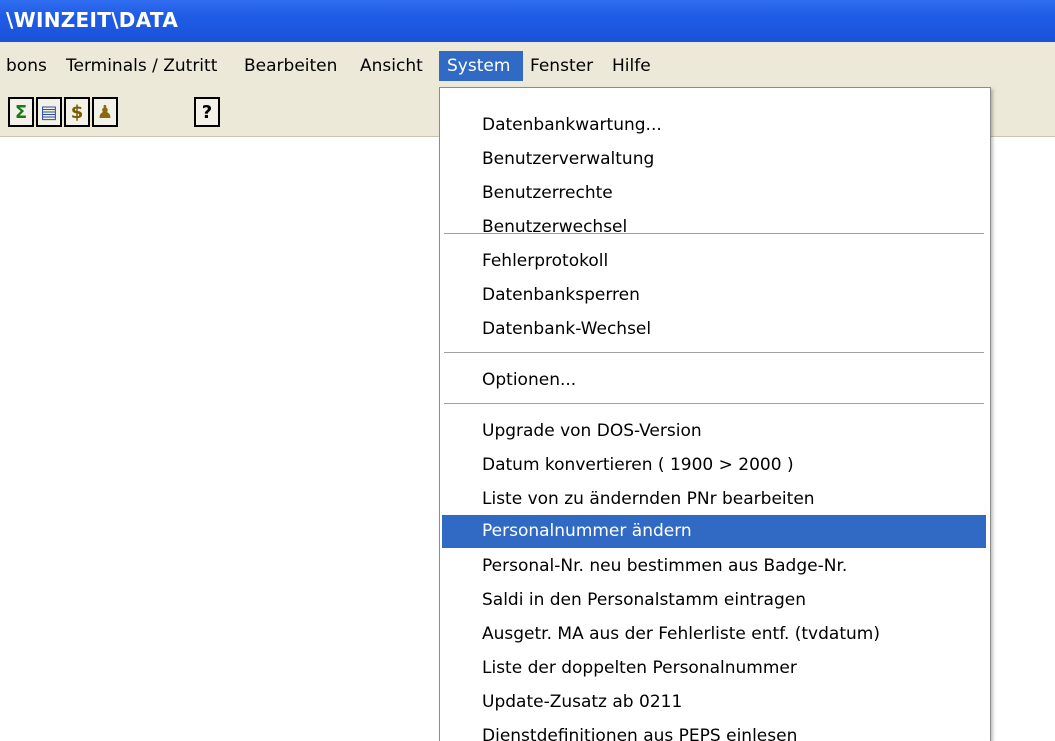 Image resolution: width=1055 pixels, height=741 pixels. I want to click on menu-item-liste-pnr-bearbeiten: Liste von zu ändernden PNr bearbeiten, so click(714, 499).